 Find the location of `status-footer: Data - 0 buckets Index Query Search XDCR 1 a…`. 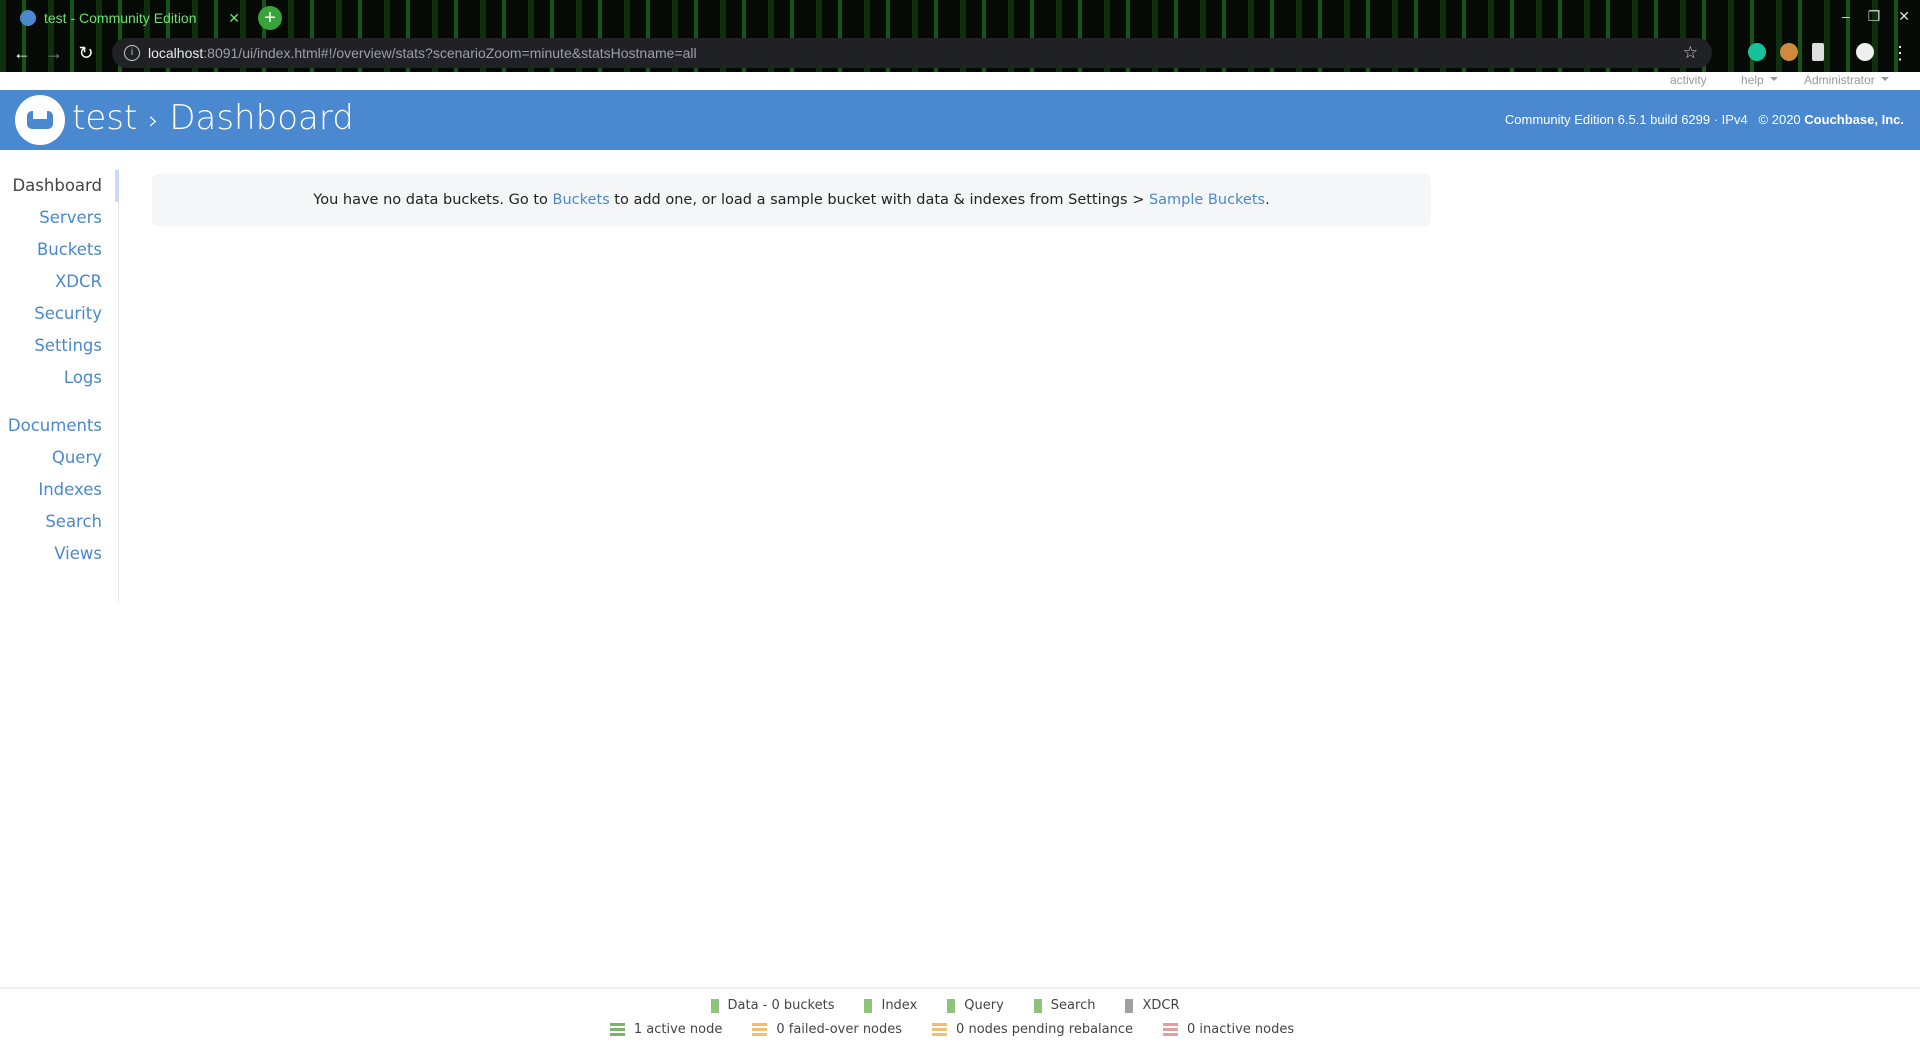

status-footer: Data - 0 buckets Index Query Search XDCR 1 a… is located at coordinates (960, 1020).